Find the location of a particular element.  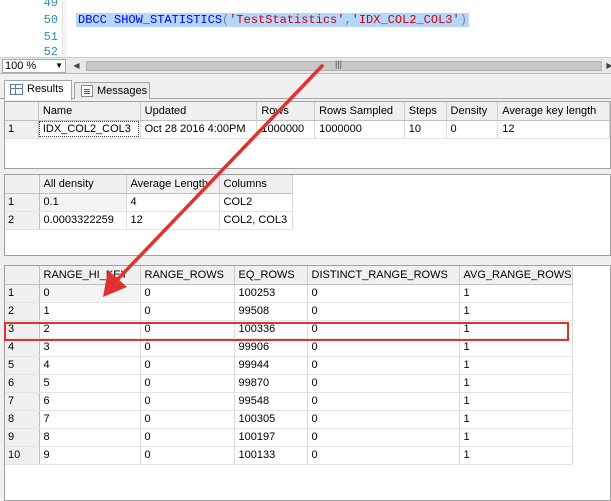

grid-cell: 9 is located at coordinates (90, 455).